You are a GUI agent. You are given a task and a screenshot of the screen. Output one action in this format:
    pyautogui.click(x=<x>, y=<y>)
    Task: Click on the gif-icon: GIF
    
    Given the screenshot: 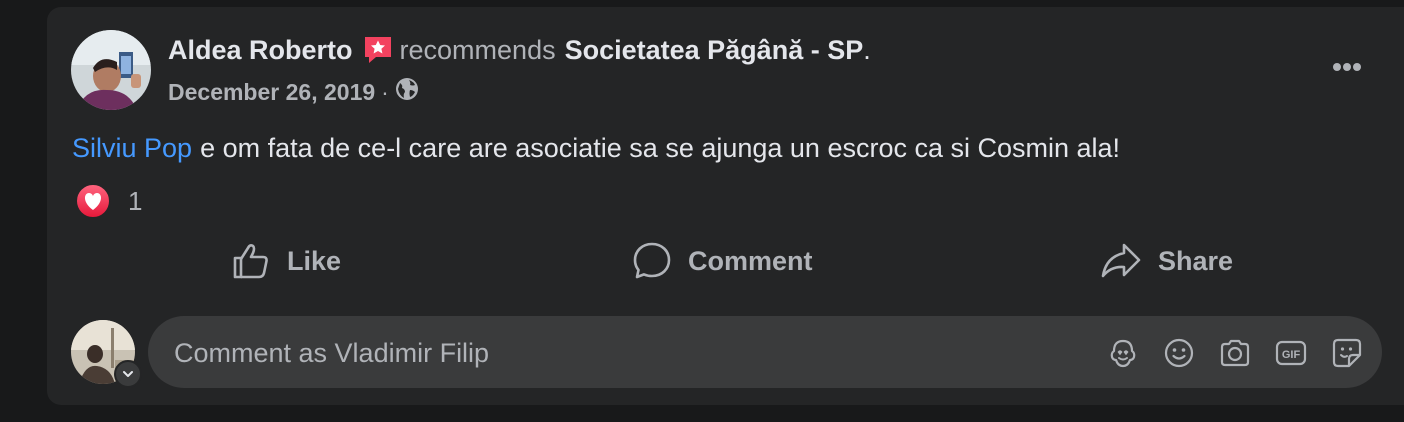 What is the action you would take?
    pyautogui.click(x=1291, y=353)
    